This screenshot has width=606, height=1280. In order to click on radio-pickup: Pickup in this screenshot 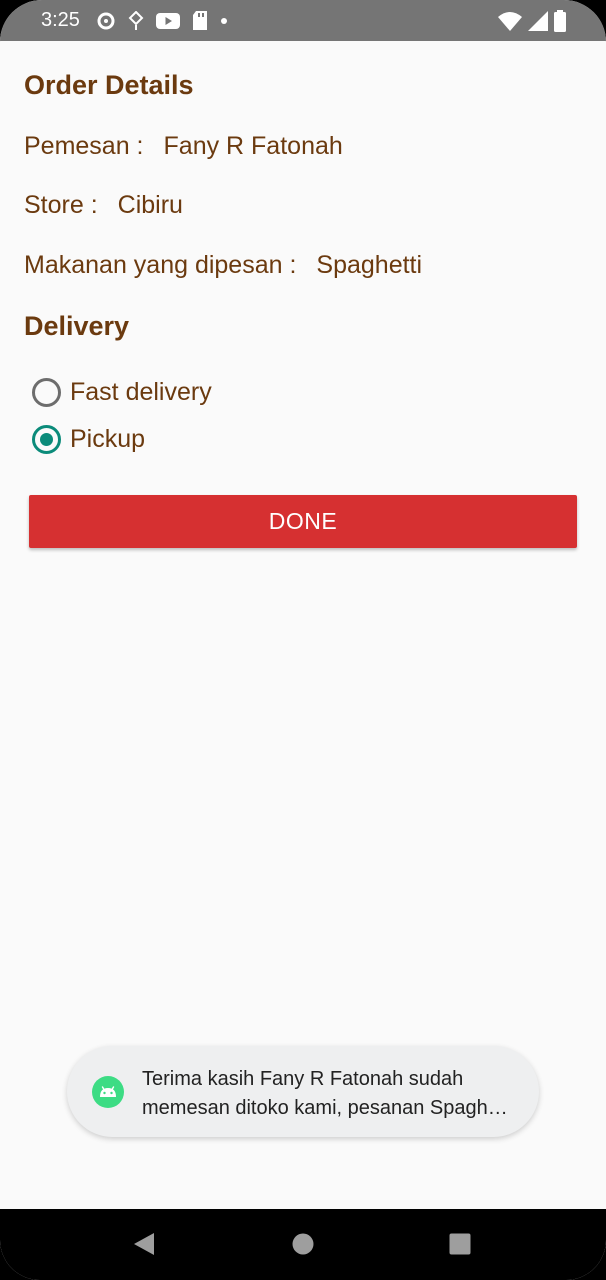, I will do `click(88, 439)`.